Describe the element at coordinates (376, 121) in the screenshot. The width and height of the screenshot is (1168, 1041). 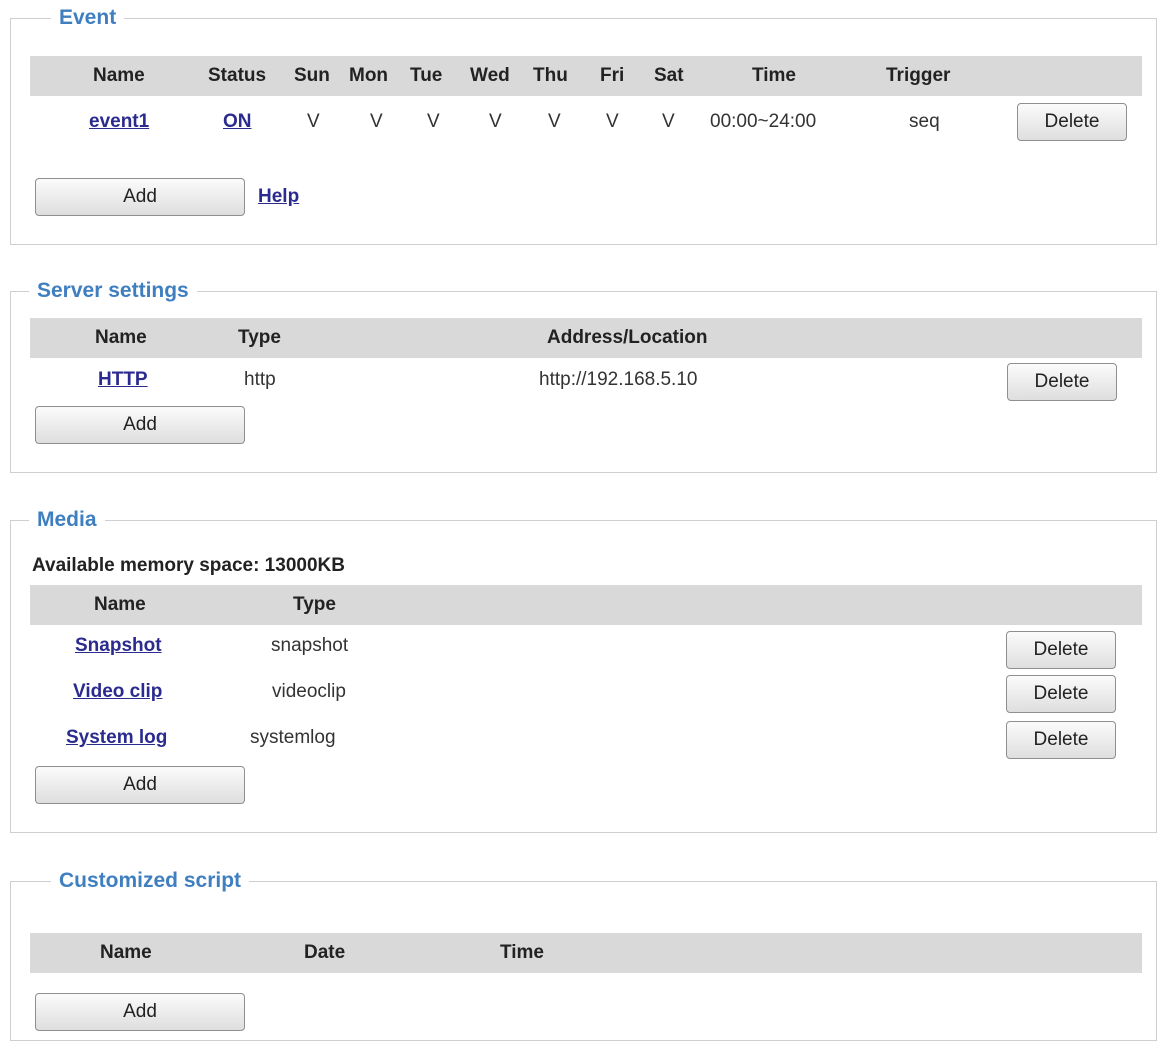
I see `event-mon-value: V` at that location.